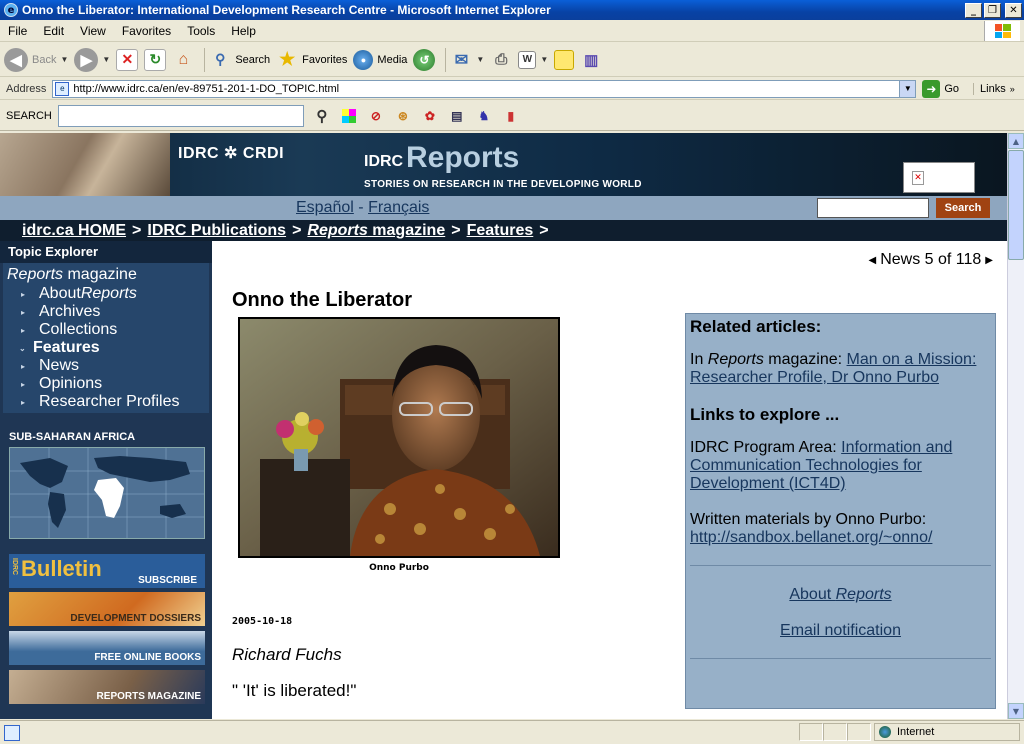  Describe the element at coordinates (287, 654) in the screenshot. I see `article-author: Richard Fuchs` at that location.